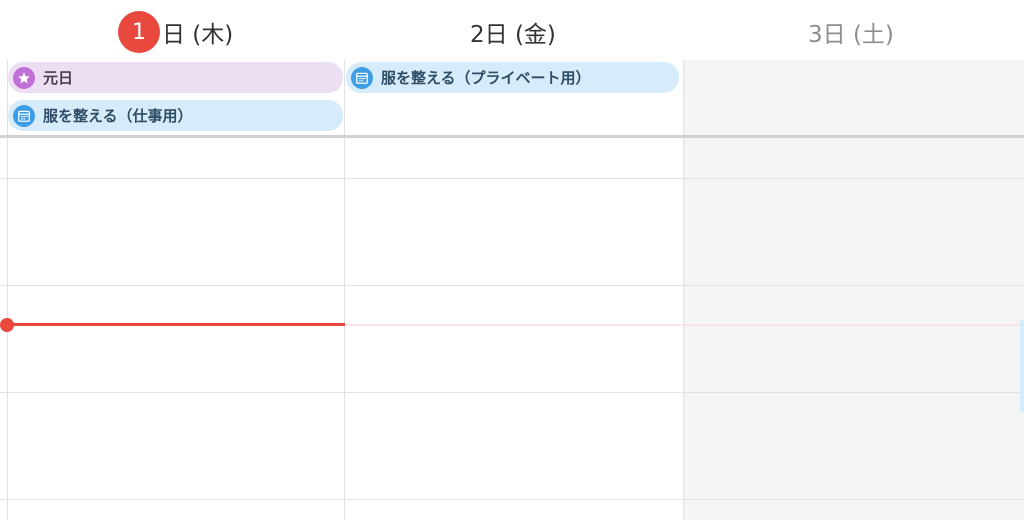 The height and width of the screenshot is (520, 1024). Describe the element at coordinates (512, 136) in the screenshot. I see `all-day-divider` at that location.